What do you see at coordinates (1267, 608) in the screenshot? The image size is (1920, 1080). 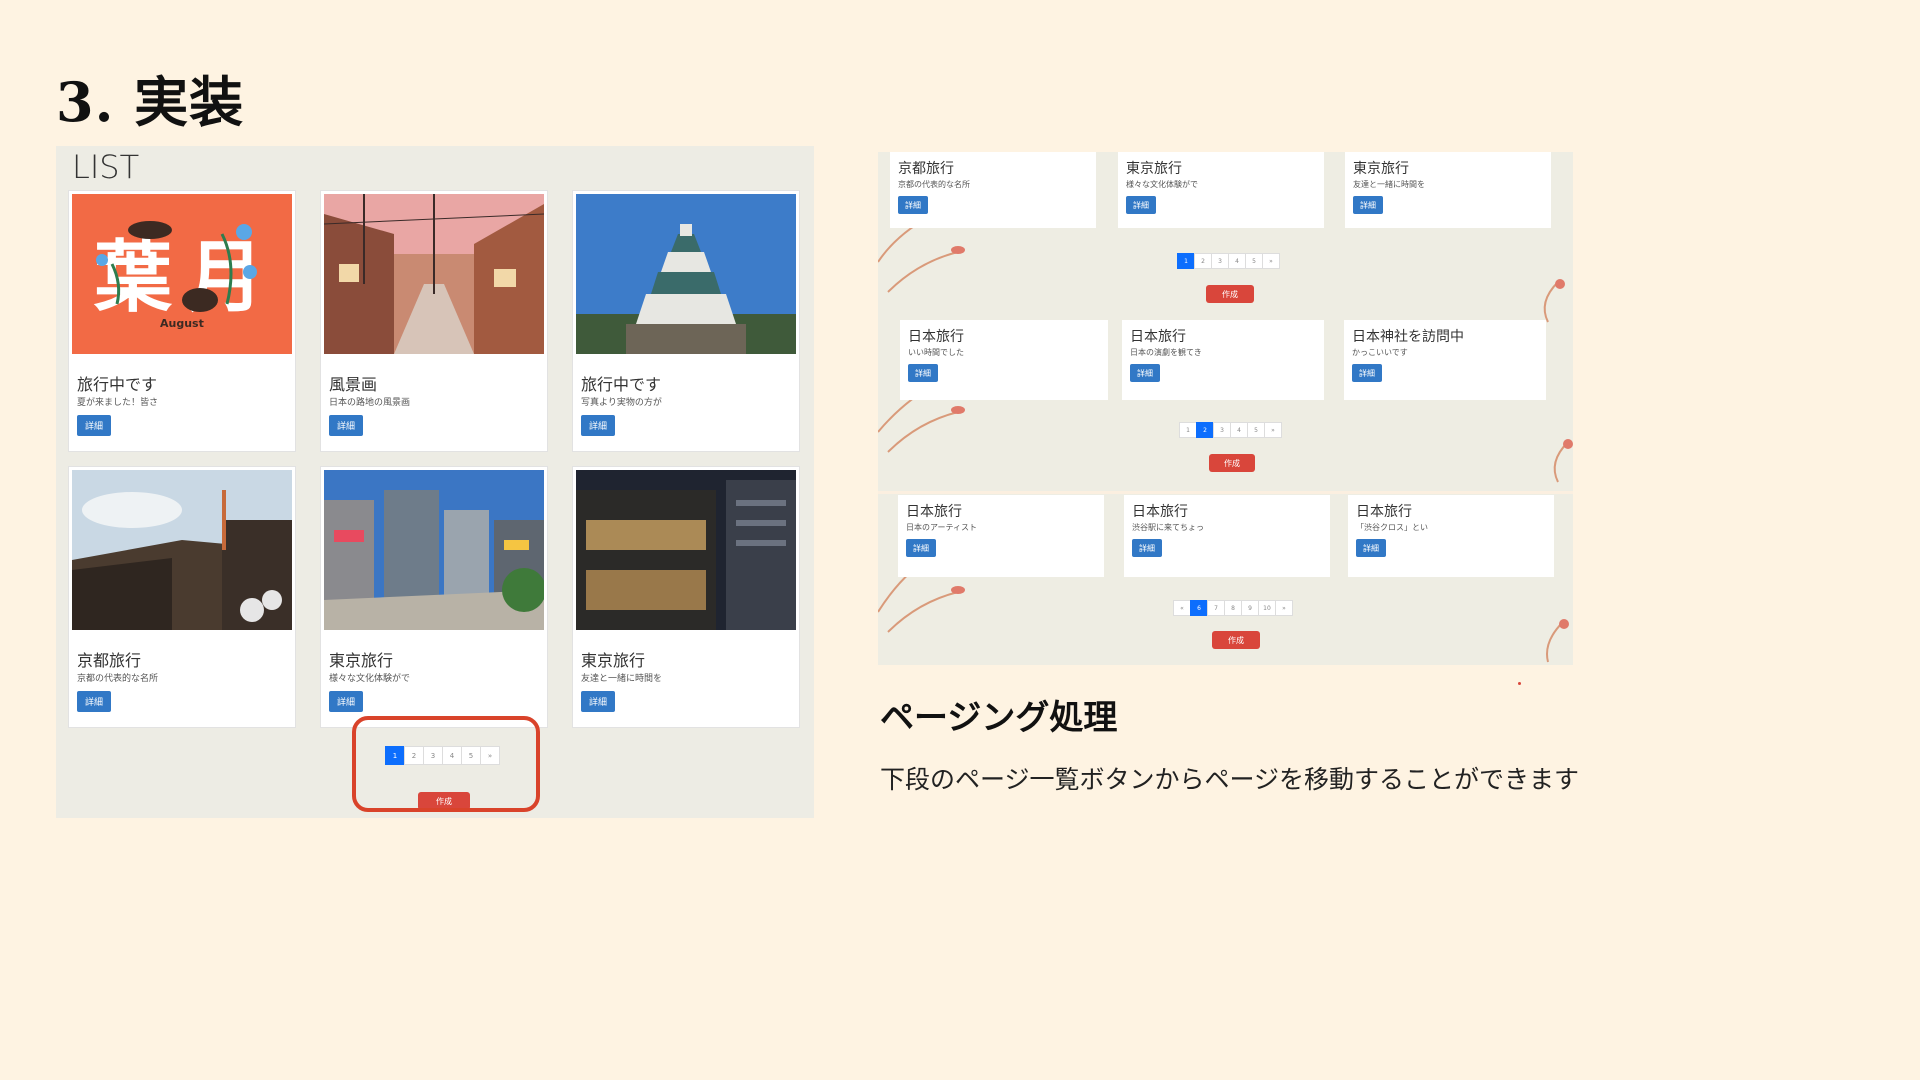 I see `page-link-10: 10` at bounding box center [1267, 608].